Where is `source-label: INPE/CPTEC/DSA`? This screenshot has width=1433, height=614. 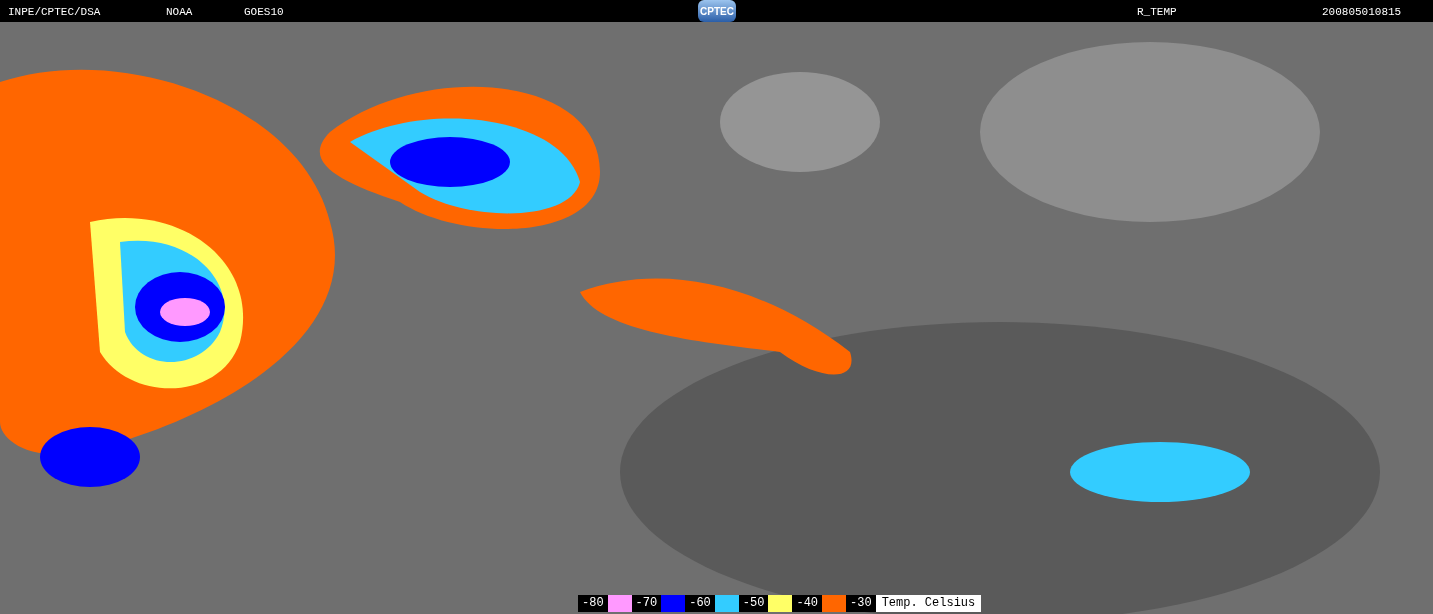
source-label: INPE/CPTEC/DSA is located at coordinates (54, 12).